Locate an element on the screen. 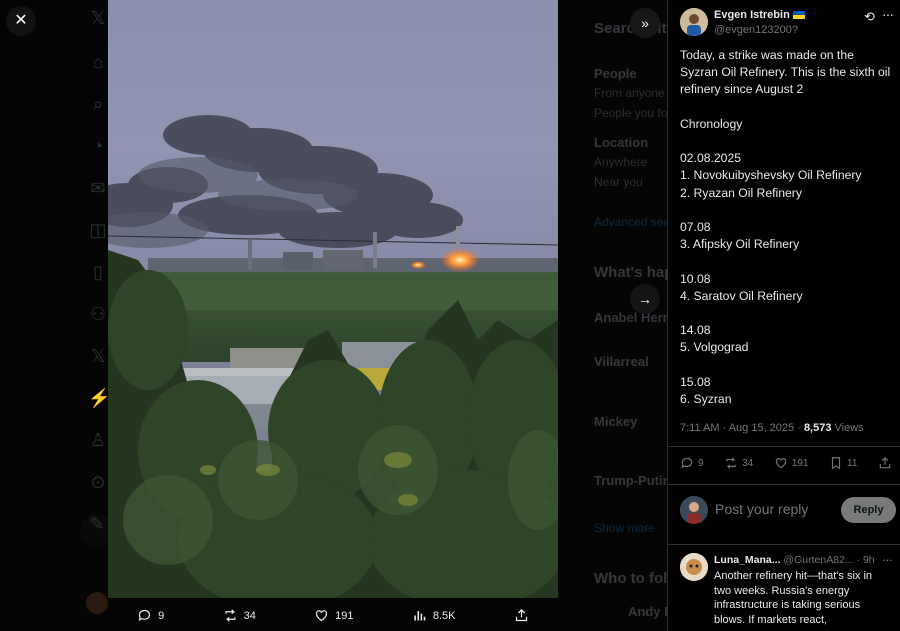 This screenshot has width=900, height=631. reply-count: 9 is located at coordinates (701, 463).